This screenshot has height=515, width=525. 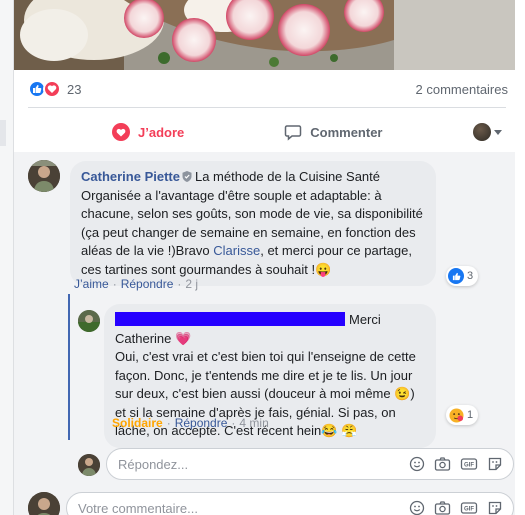 What do you see at coordinates (137, 423) in the screenshot?
I see `solidaire-badge: Solidaire` at bounding box center [137, 423].